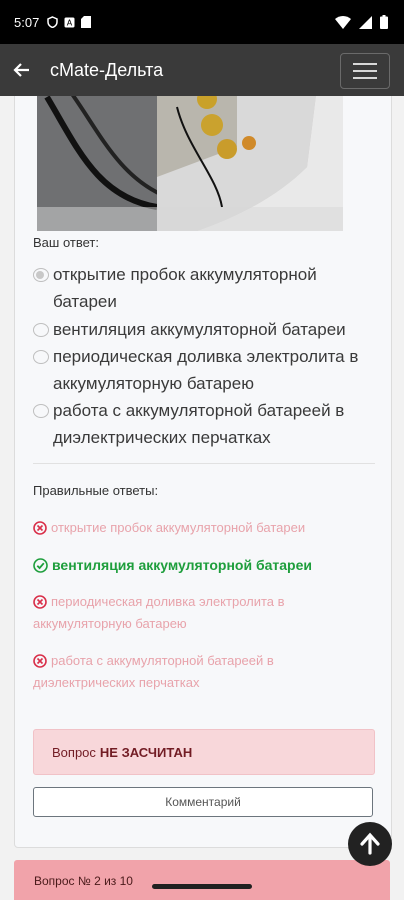 Image resolution: width=404 pixels, height=900 pixels. I want to click on divider, so click(204, 463).